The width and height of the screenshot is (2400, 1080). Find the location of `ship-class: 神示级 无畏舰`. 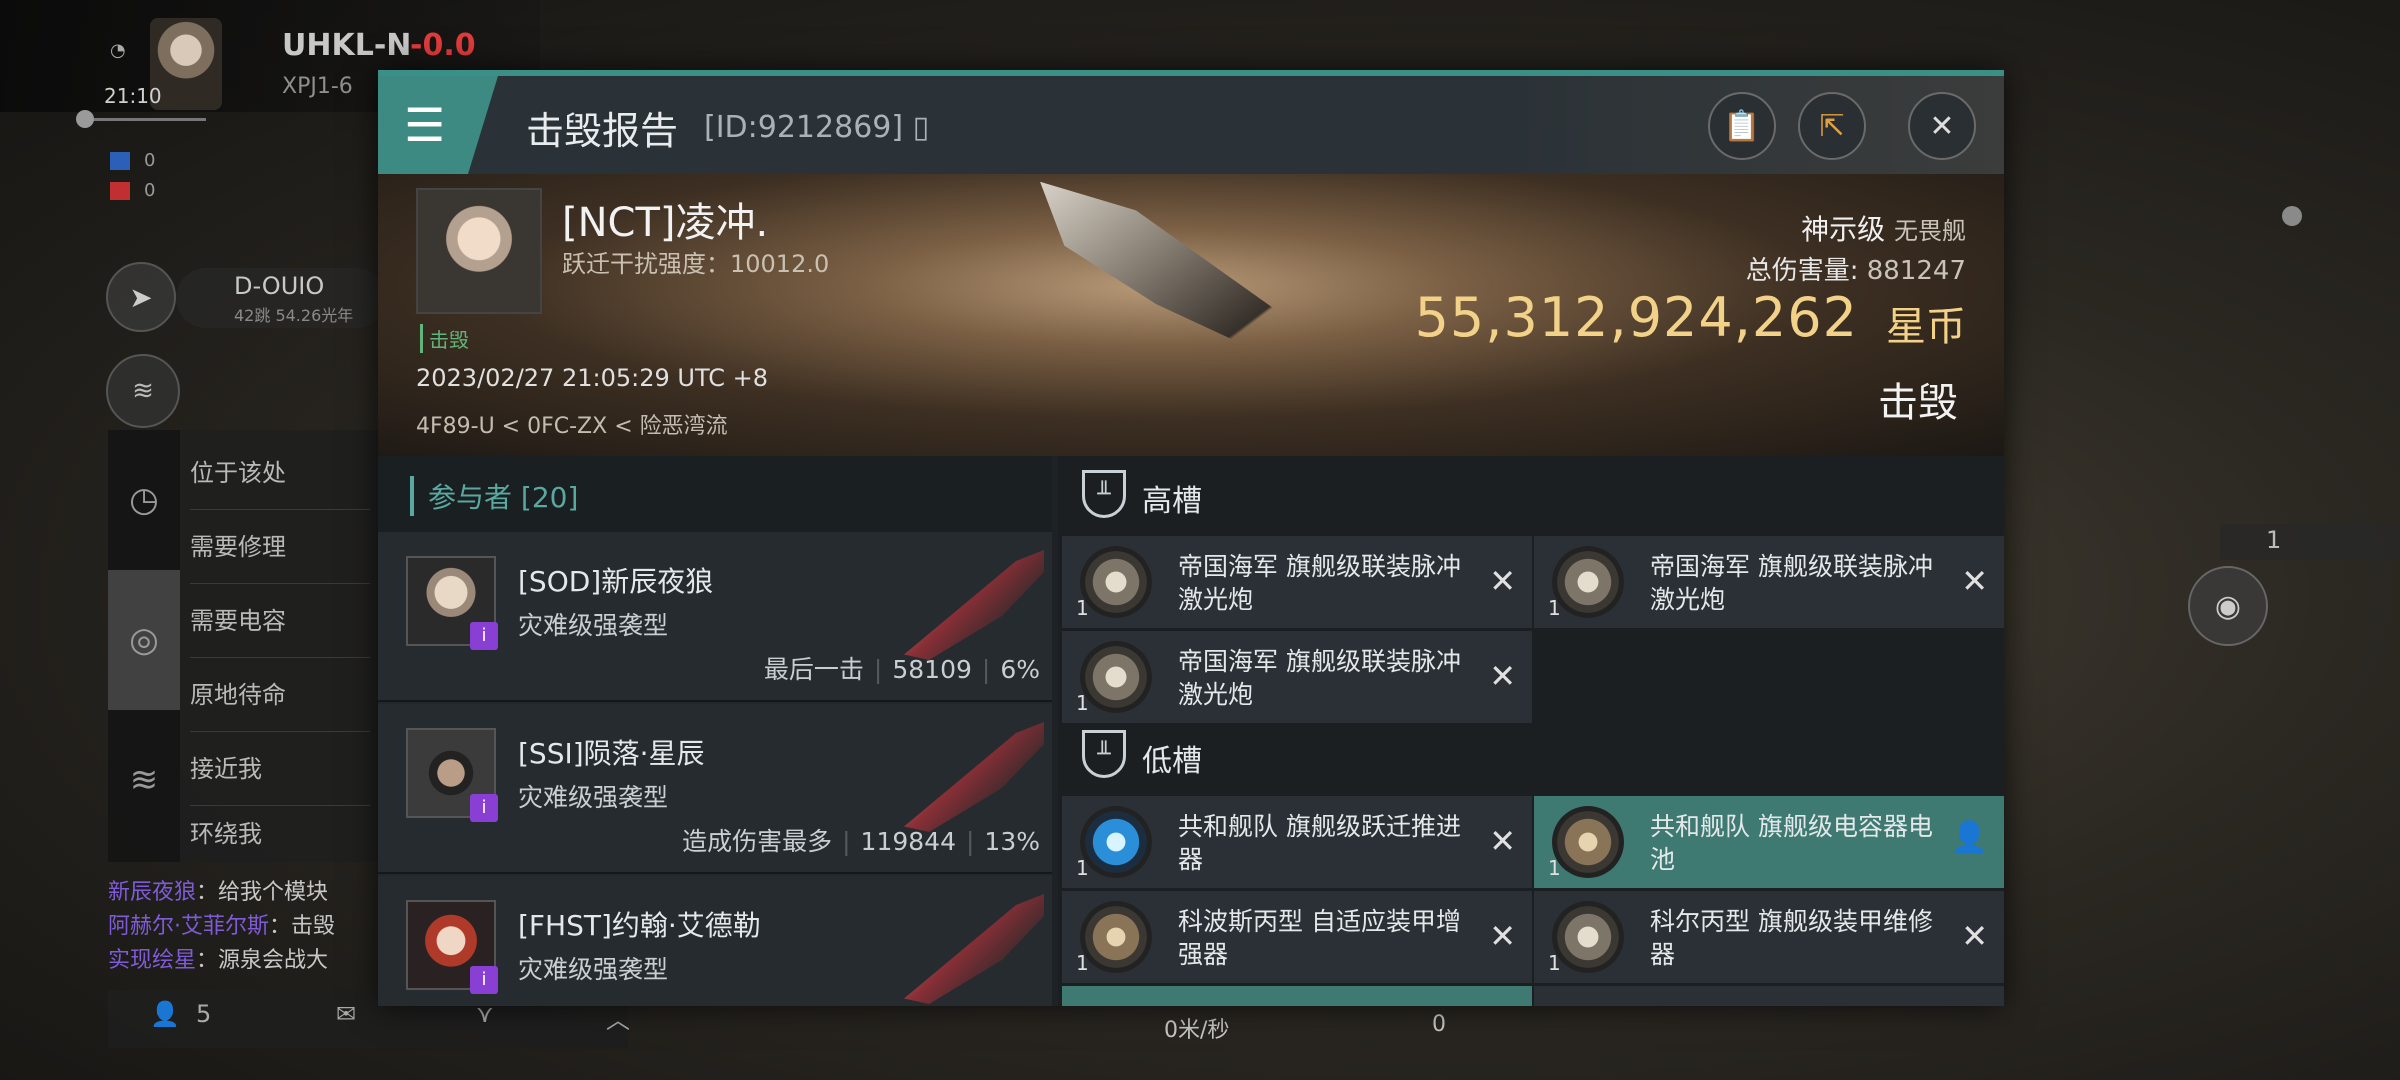

ship-class: 神示级 无畏舰 is located at coordinates (1883, 228).